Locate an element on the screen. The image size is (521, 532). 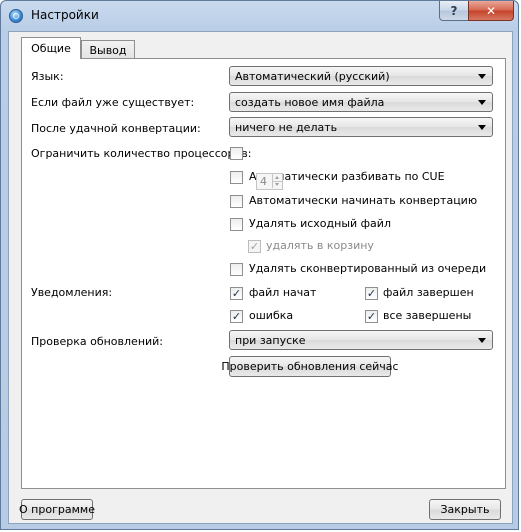
if-exists-label: Если файл уже существует: is located at coordinates (113, 102).